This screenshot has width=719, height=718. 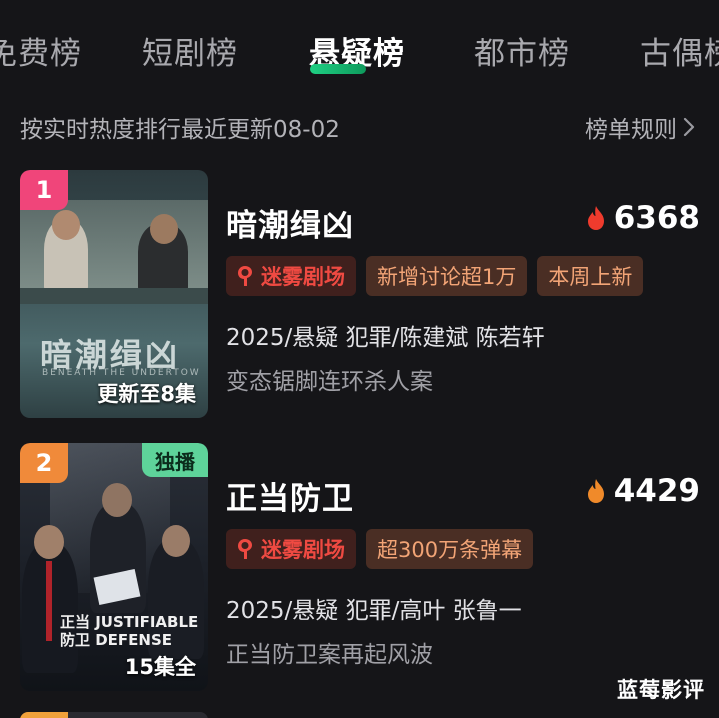 What do you see at coordinates (679, 50) in the screenshot?
I see `tab-costume-romance: 古偶榜` at bounding box center [679, 50].